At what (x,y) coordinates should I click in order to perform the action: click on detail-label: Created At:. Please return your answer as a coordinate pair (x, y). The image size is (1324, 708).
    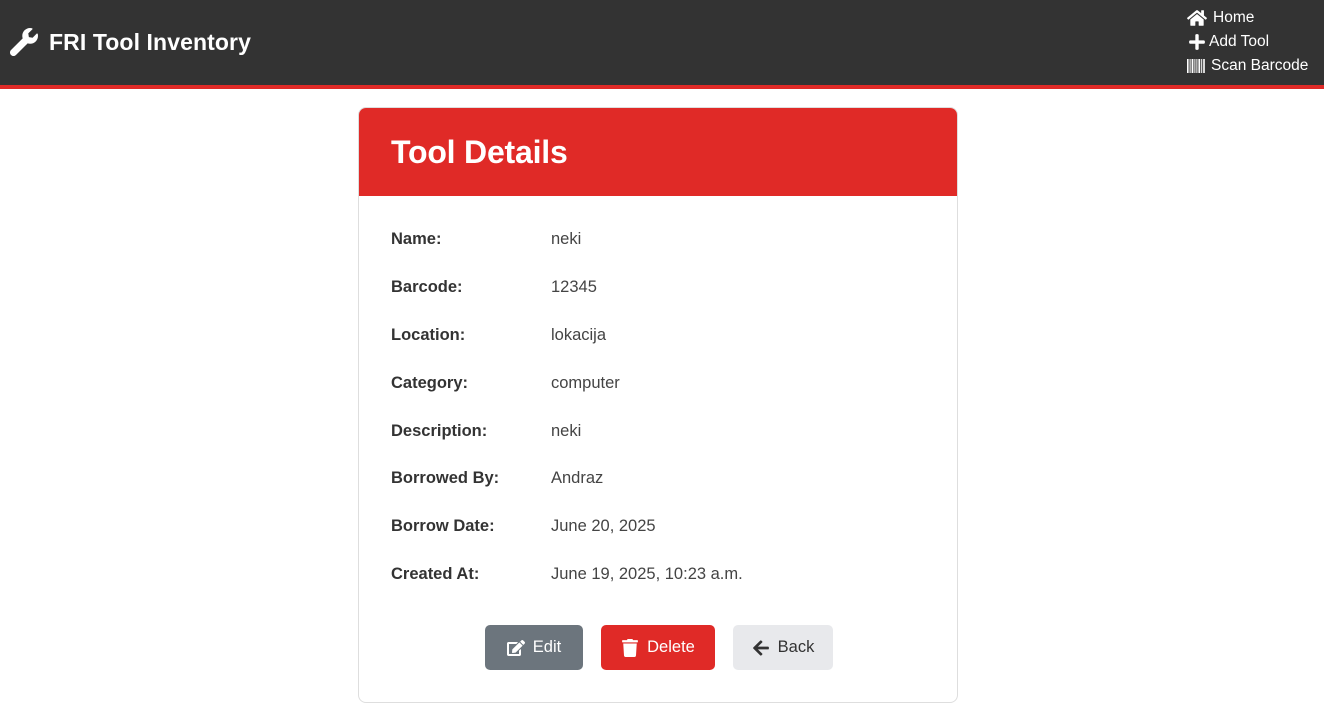
    Looking at the image, I should click on (435, 574).